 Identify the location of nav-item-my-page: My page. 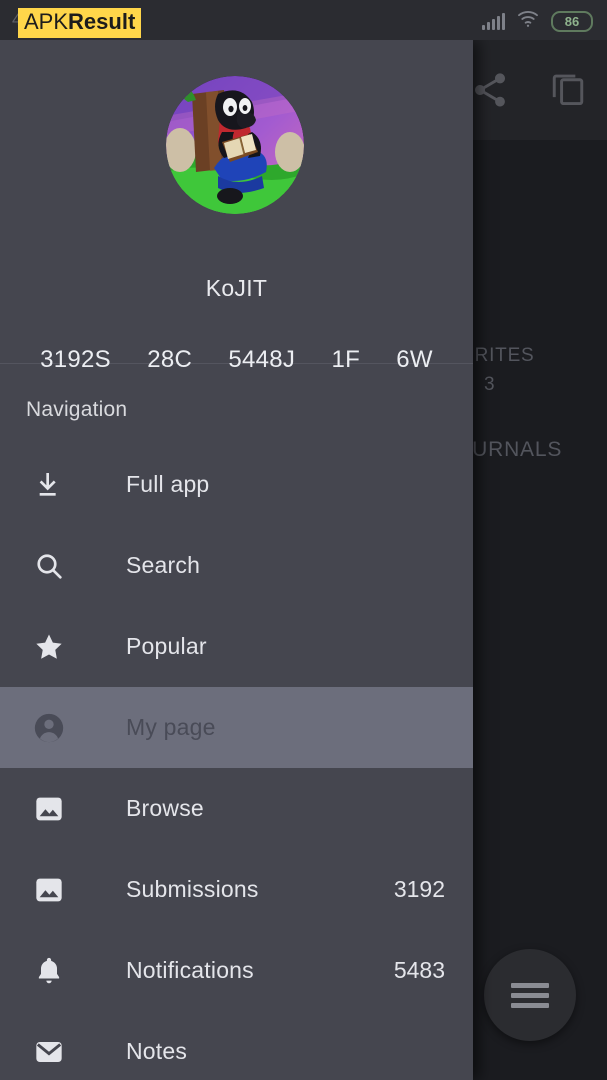
(236, 727).